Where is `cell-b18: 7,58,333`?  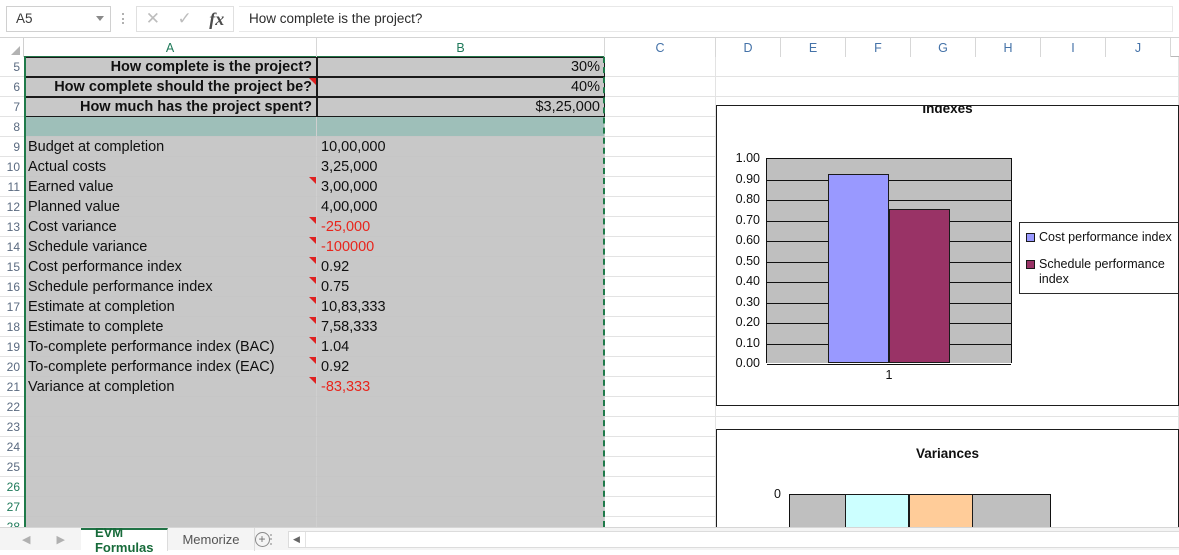
cell-b18: 7,58,333 is located at coordinates (461, 327).